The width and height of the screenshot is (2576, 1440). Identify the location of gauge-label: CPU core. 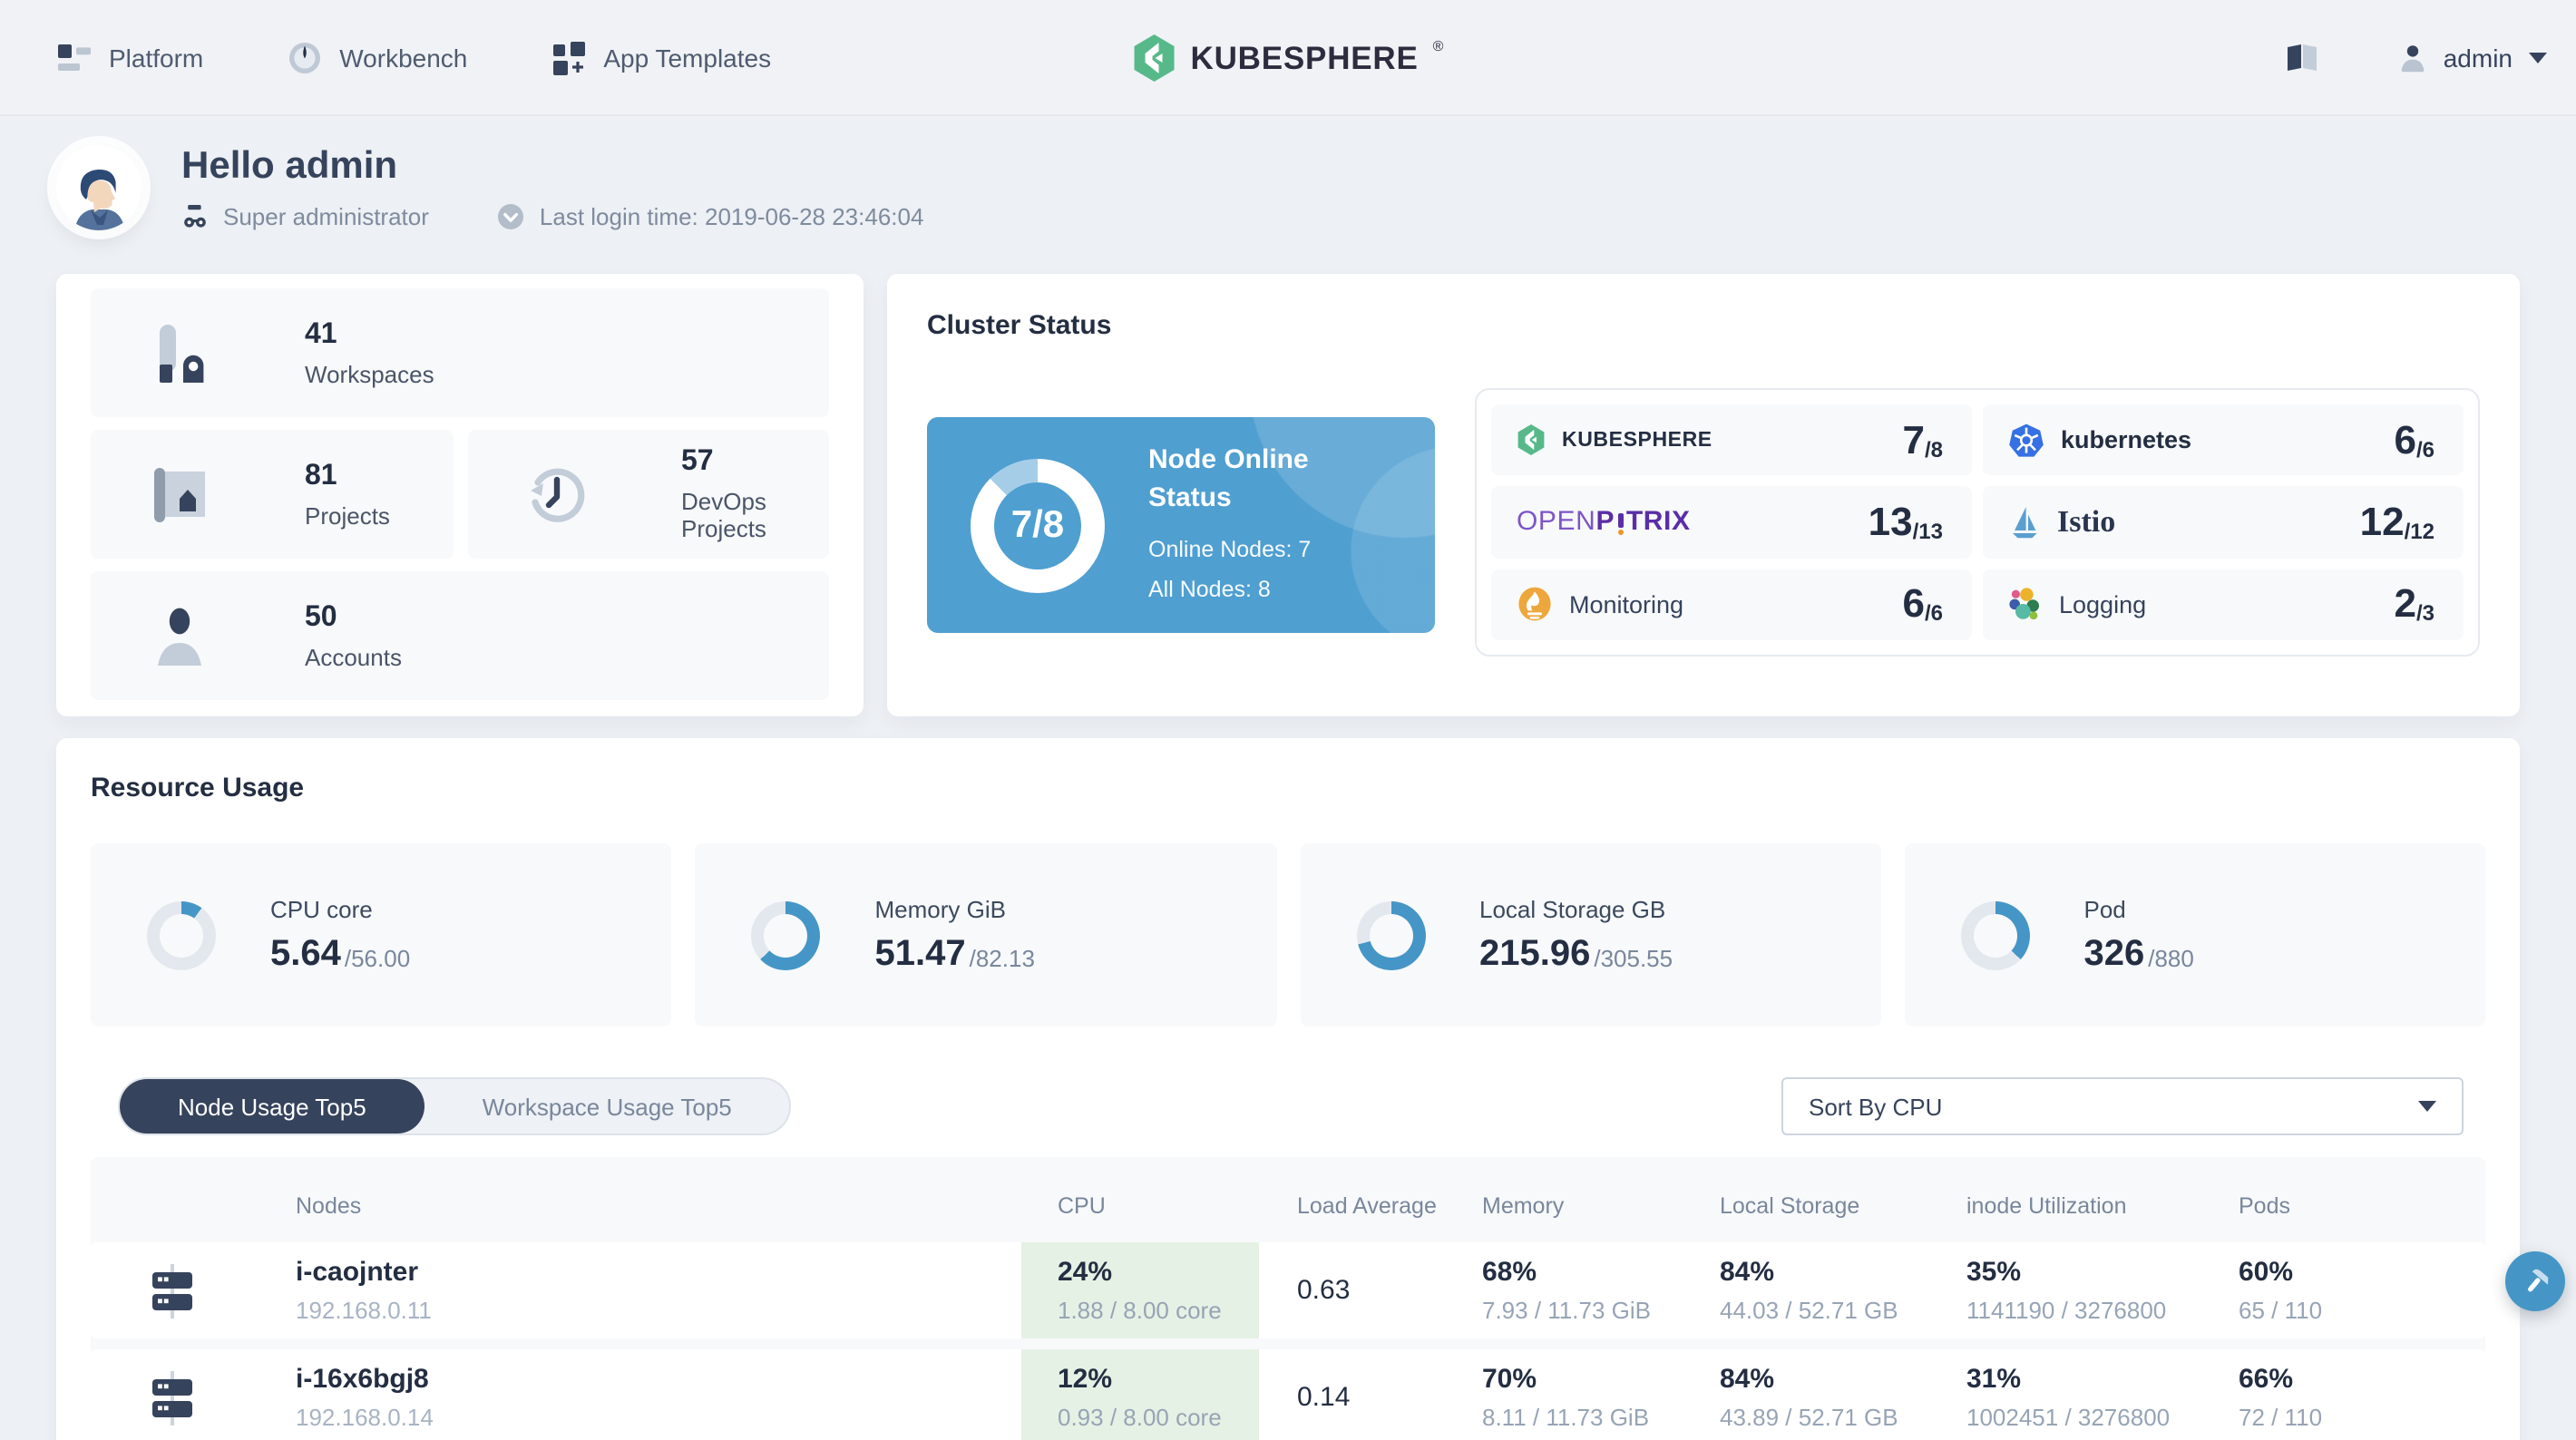
(321, 908).